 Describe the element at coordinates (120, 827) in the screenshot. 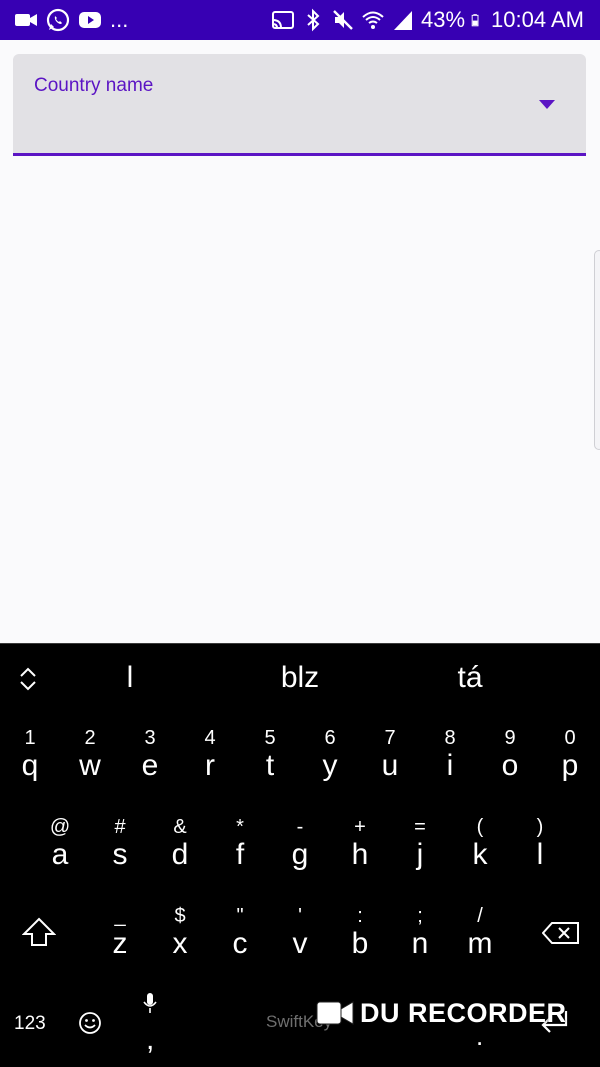

I see `key-hint: #` at that location.